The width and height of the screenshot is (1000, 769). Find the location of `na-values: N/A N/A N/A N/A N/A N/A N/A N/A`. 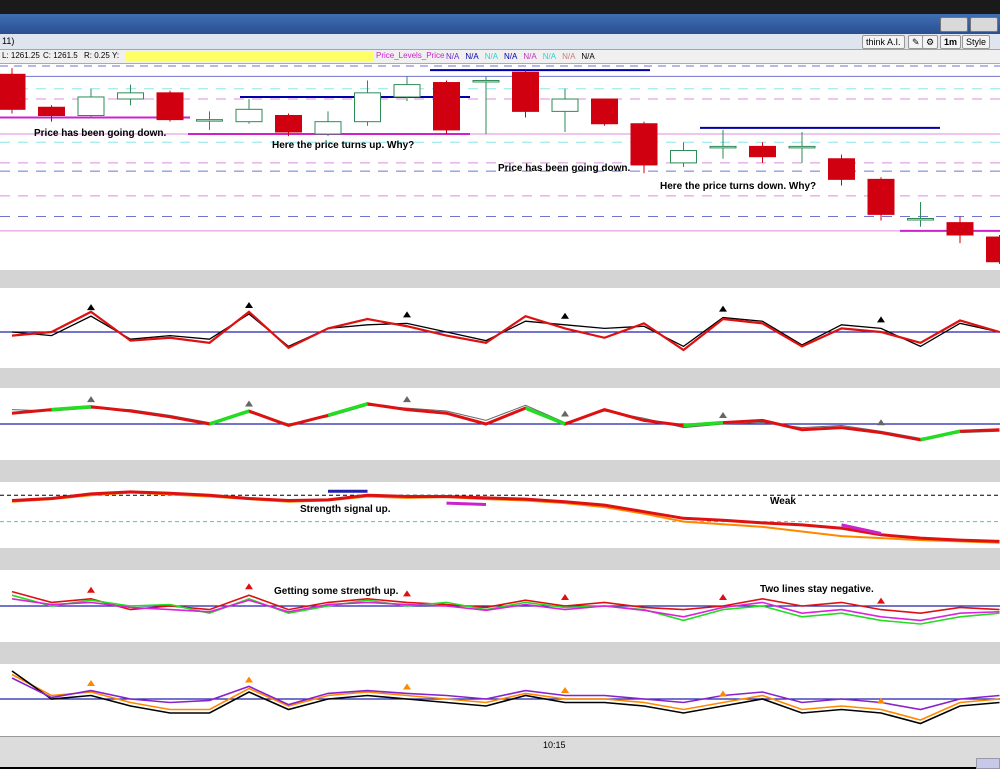

na-values: N/A N/A N/A N/A N/A N/A N/A N/A is located at coordinates (523, 55).